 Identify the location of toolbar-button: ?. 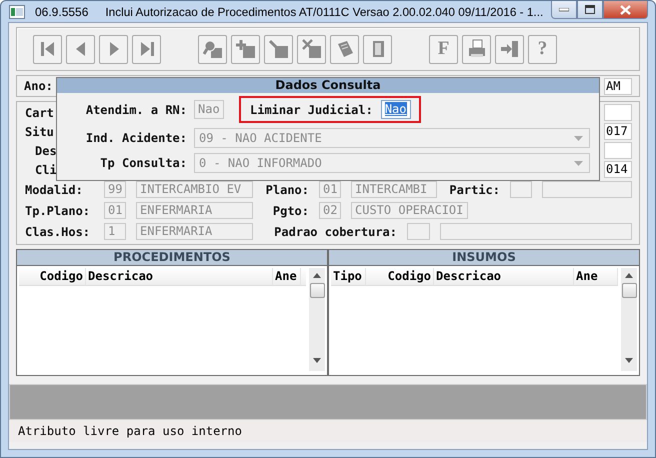
(542, 49).